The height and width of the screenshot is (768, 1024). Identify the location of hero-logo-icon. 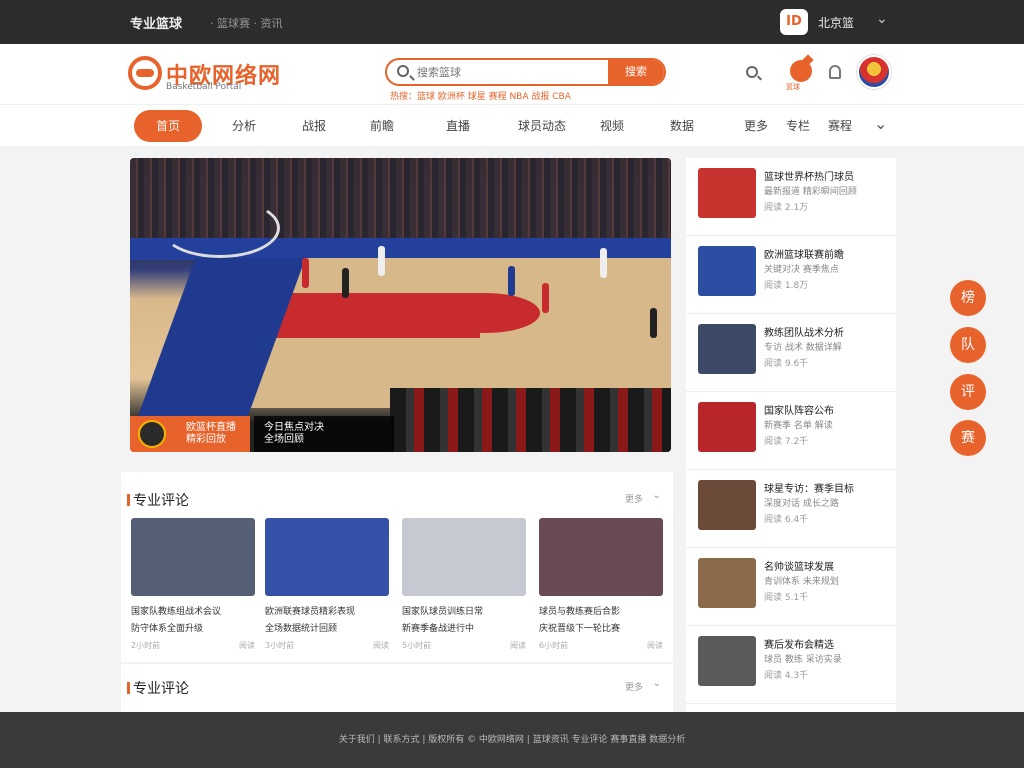
(152, 434).